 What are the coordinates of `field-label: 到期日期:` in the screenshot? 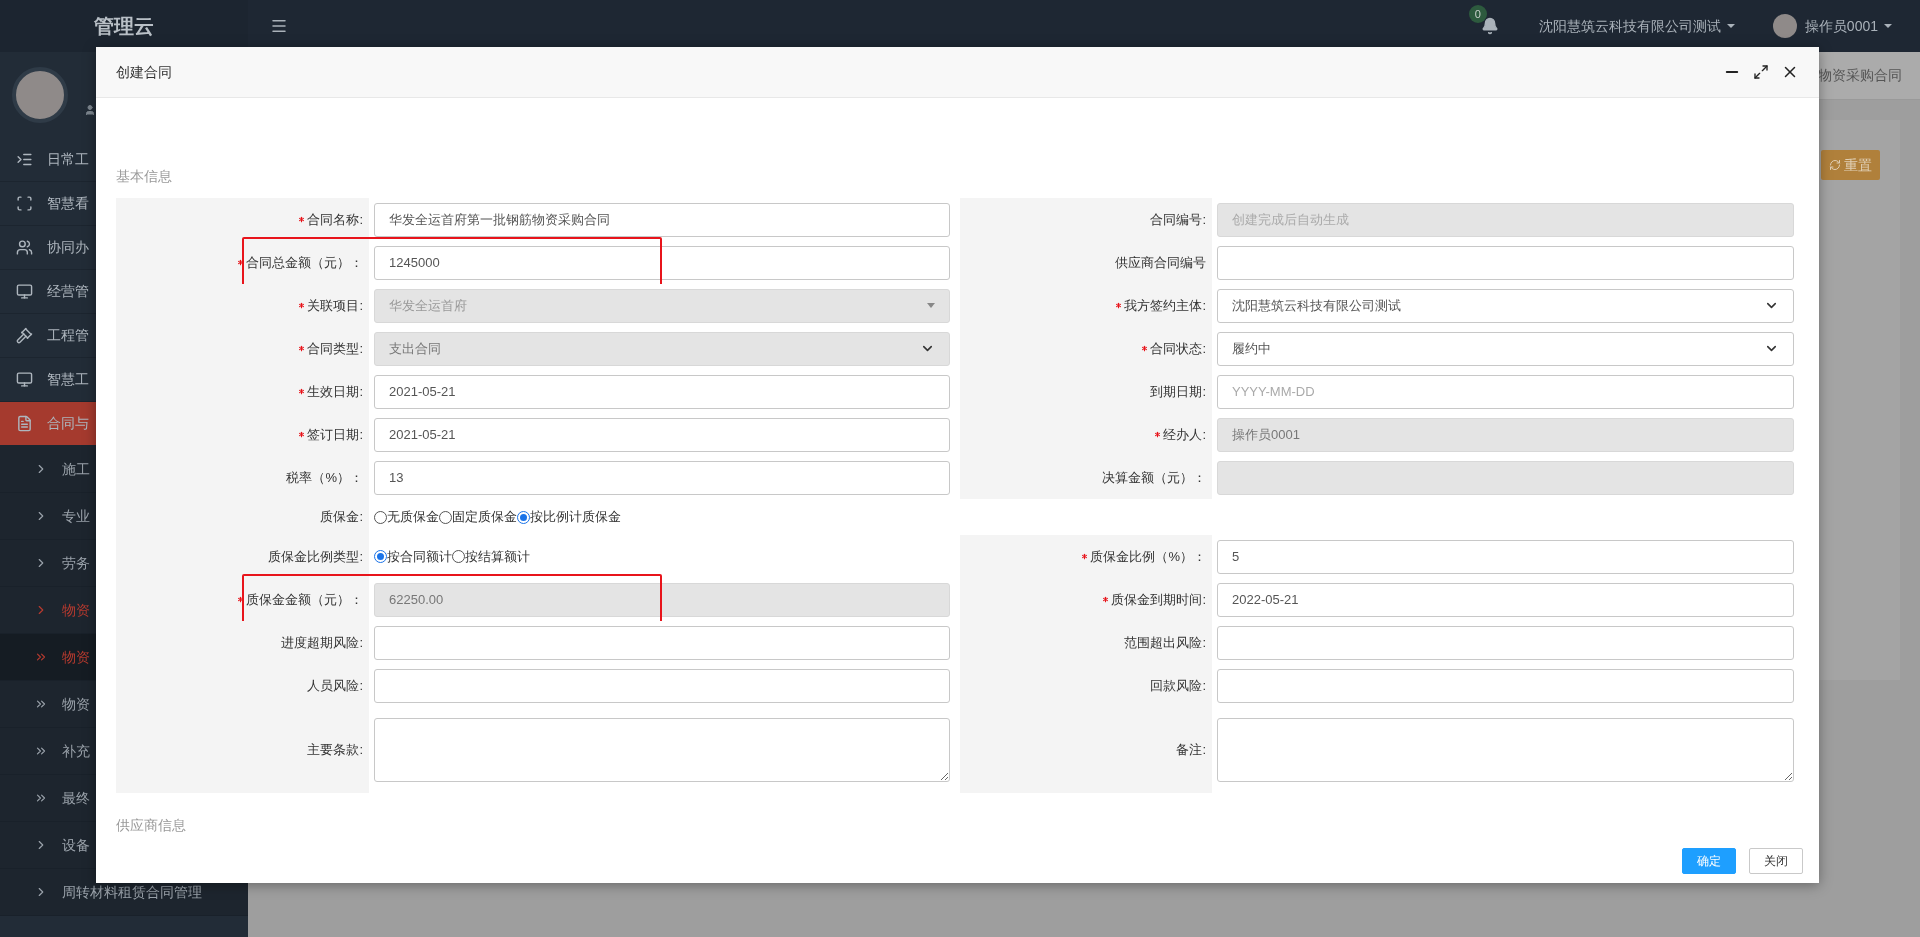 It's located at (1178, 391).